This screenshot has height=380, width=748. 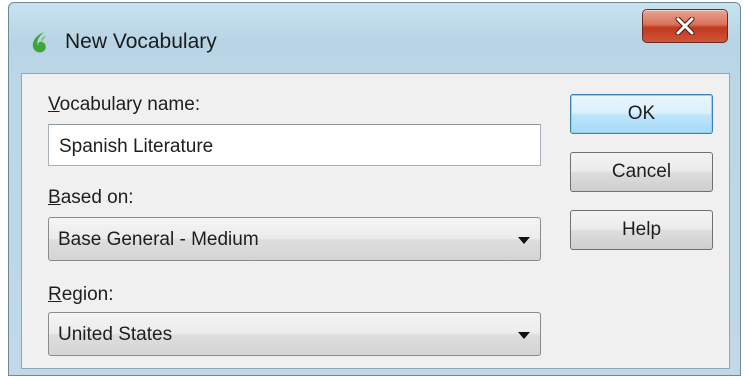 I want to click on region-label: Region:, so click(x=81, y=295).